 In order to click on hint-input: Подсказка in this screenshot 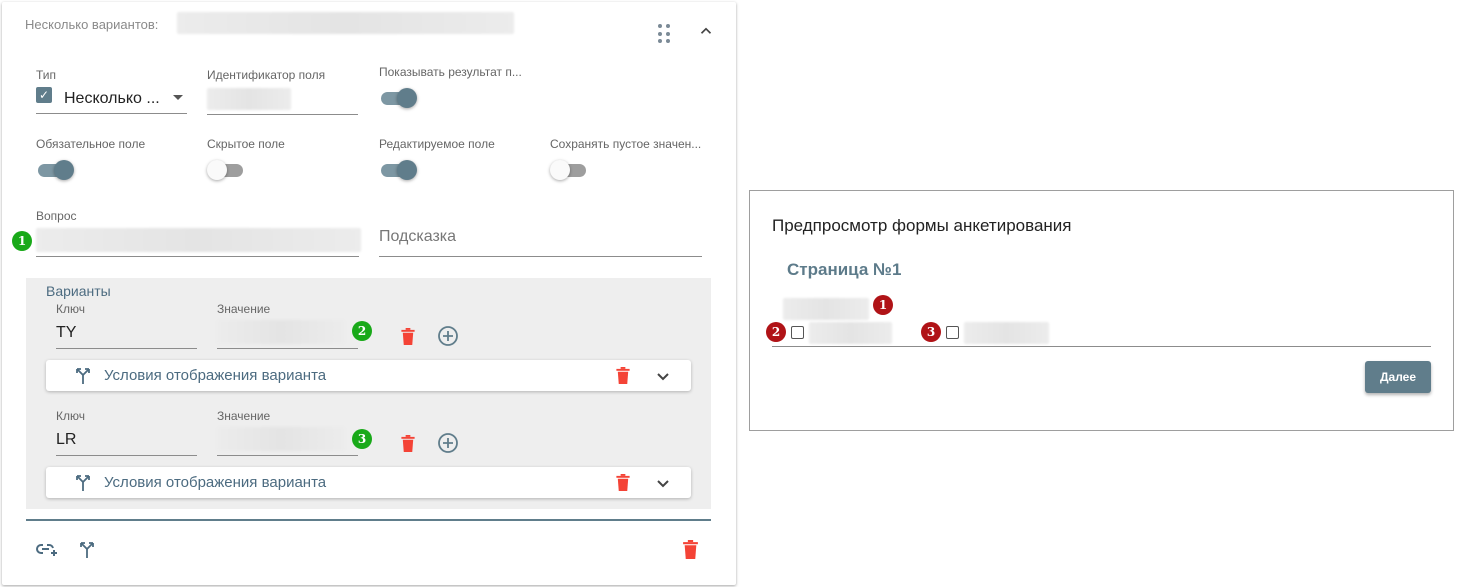, I will do `click(417, 237)`.